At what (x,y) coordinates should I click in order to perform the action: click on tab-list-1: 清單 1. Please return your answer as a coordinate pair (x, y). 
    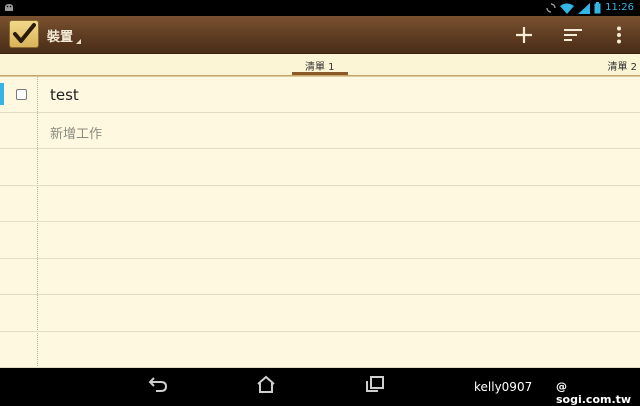
    Looking at the image, I should click on (320, 65).